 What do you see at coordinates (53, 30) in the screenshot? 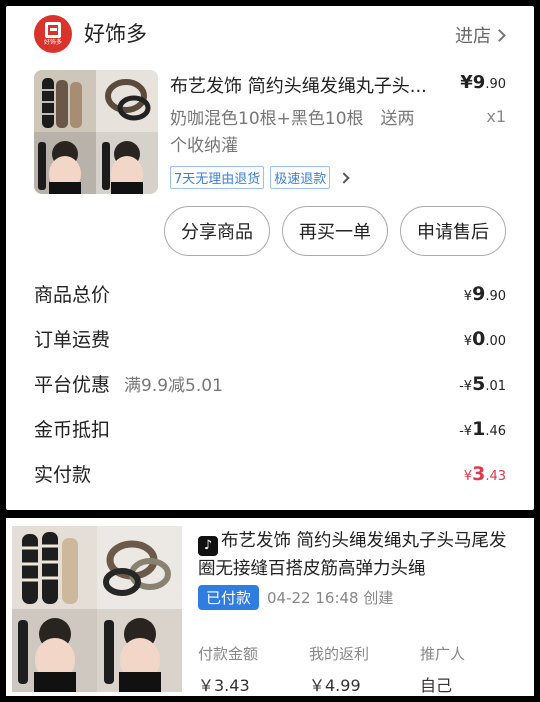
I see `shop-logo-icon` at bounding box center [53, 30].